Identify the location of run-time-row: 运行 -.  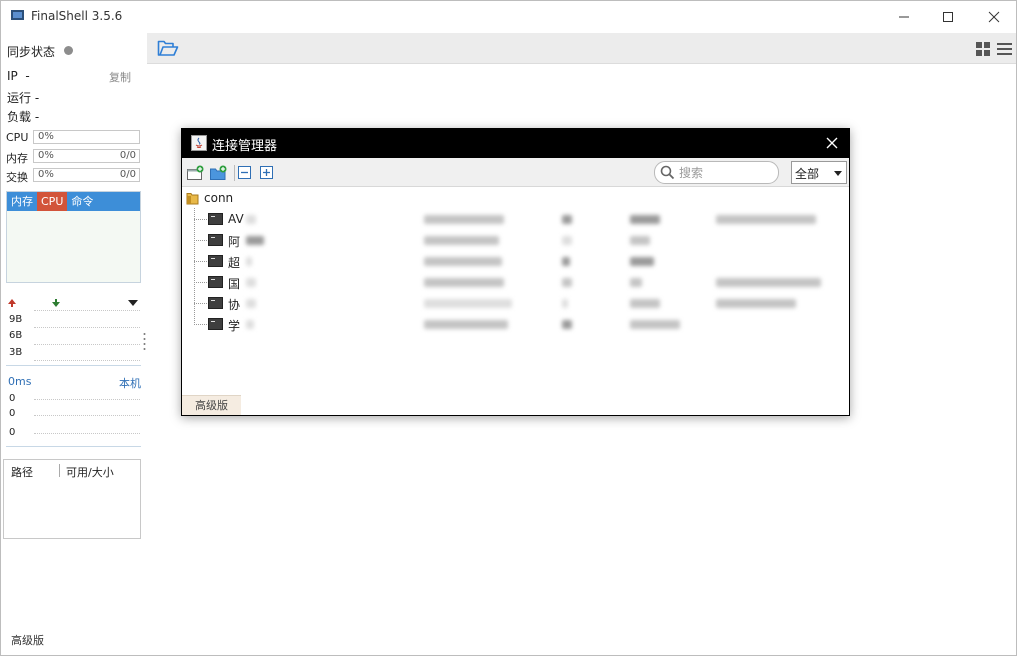
(23, 98).